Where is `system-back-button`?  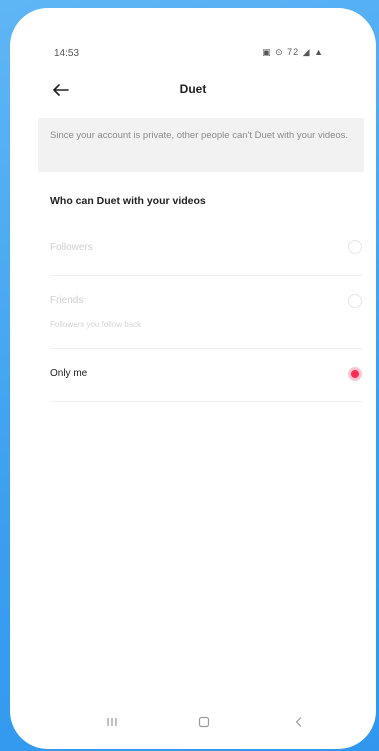 system-back-button is located at coordinates (299, 722).